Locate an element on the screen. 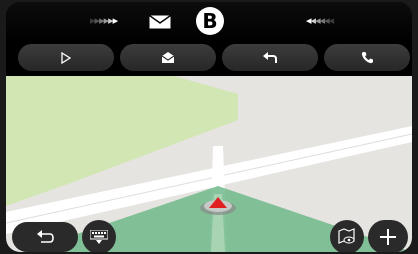  read-message-button is located at coordinates (168, 57).